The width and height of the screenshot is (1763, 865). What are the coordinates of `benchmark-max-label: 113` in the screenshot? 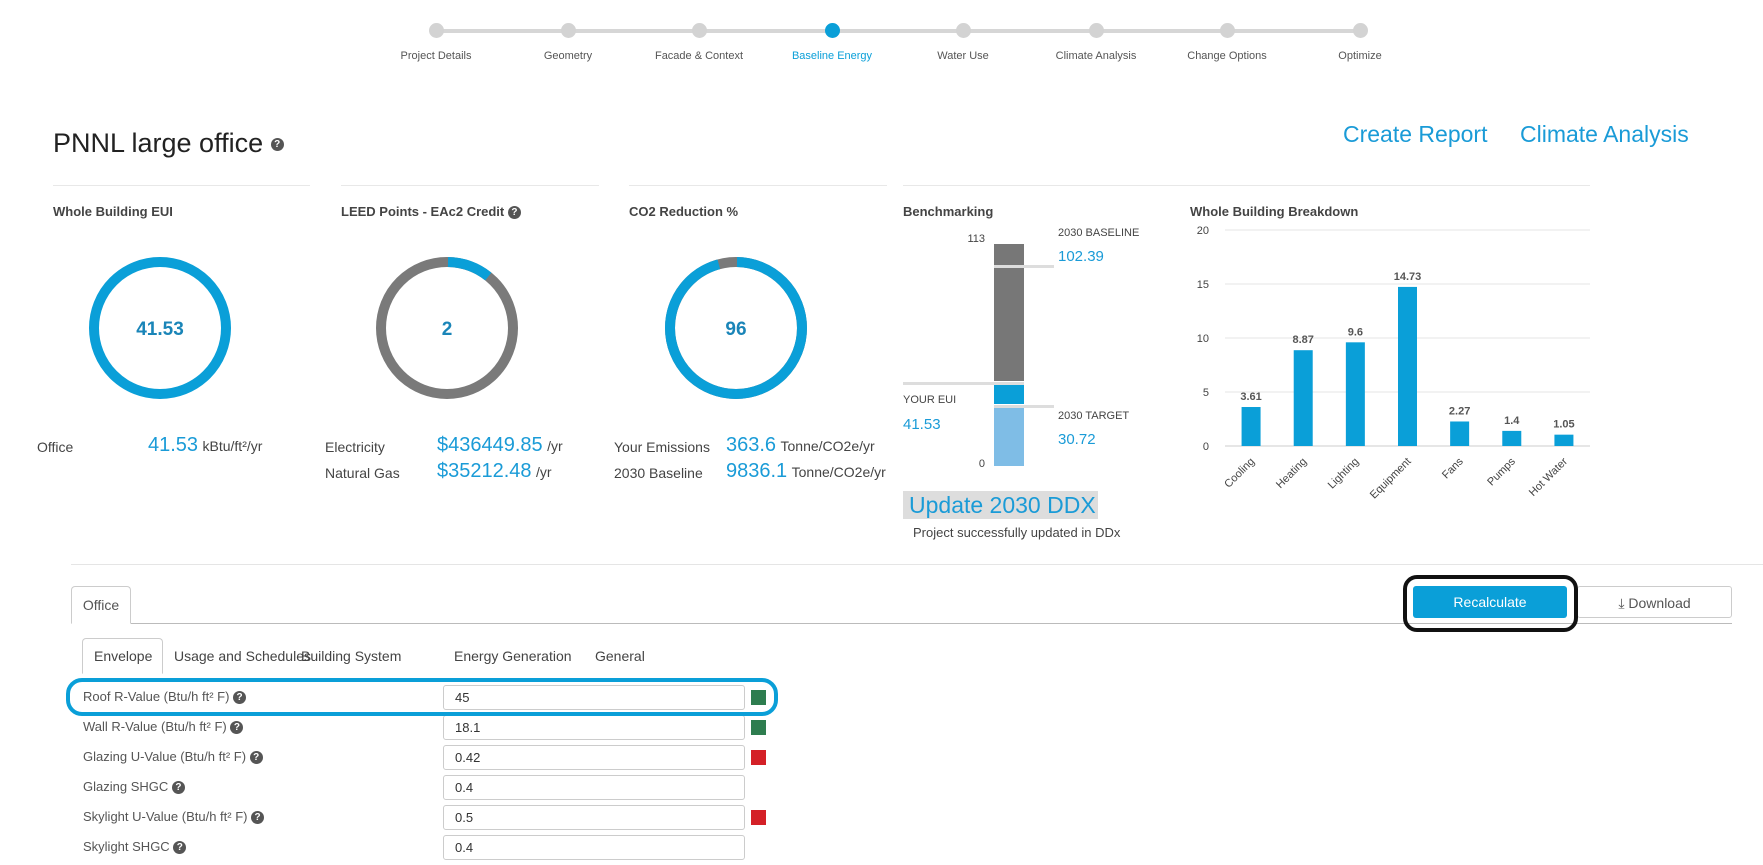 It's located at (976, 239).